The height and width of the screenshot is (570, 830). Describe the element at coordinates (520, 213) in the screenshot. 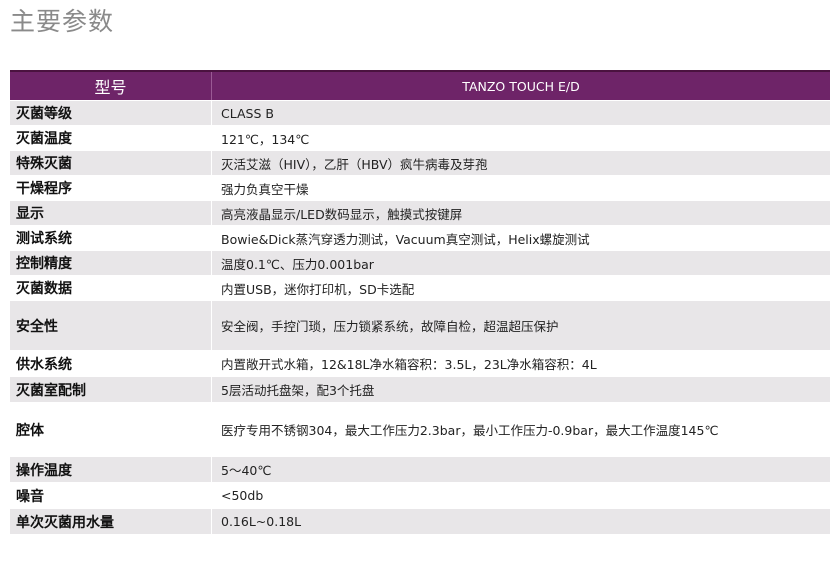

I see `row-value: 高亮液晶显示/LED数码显示，触摸式按键屏` at that location.